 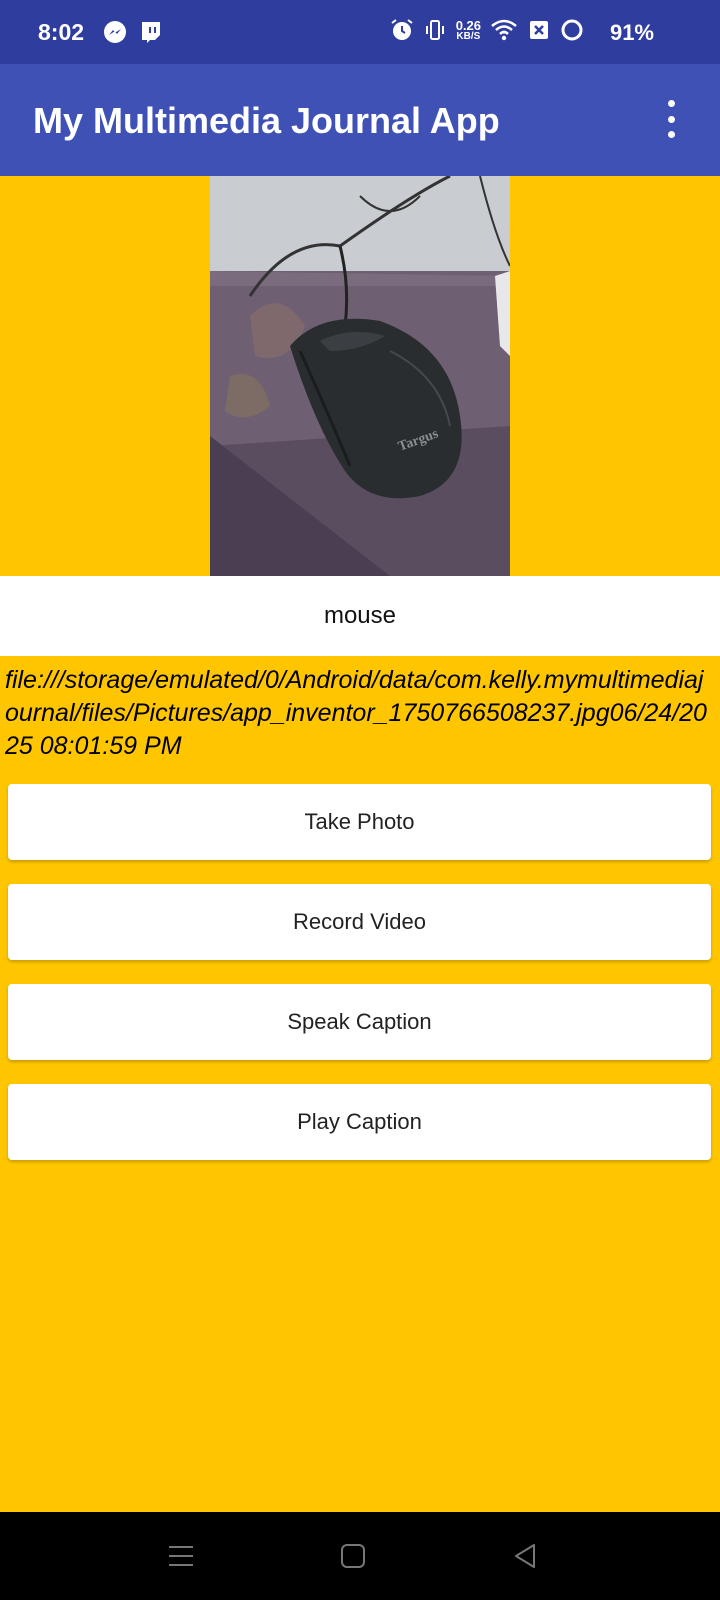 I want to click on take-photo-button: Take Photo, so click(x=359, y=822).